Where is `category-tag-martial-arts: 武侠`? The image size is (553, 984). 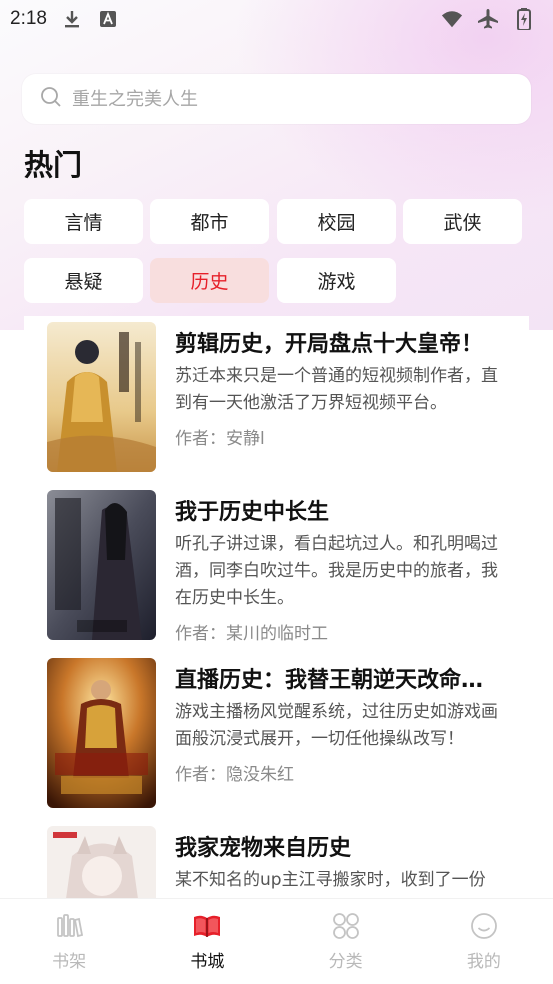
category-tag-martial-arts: 武侠 is located at coordinates (462, 221).